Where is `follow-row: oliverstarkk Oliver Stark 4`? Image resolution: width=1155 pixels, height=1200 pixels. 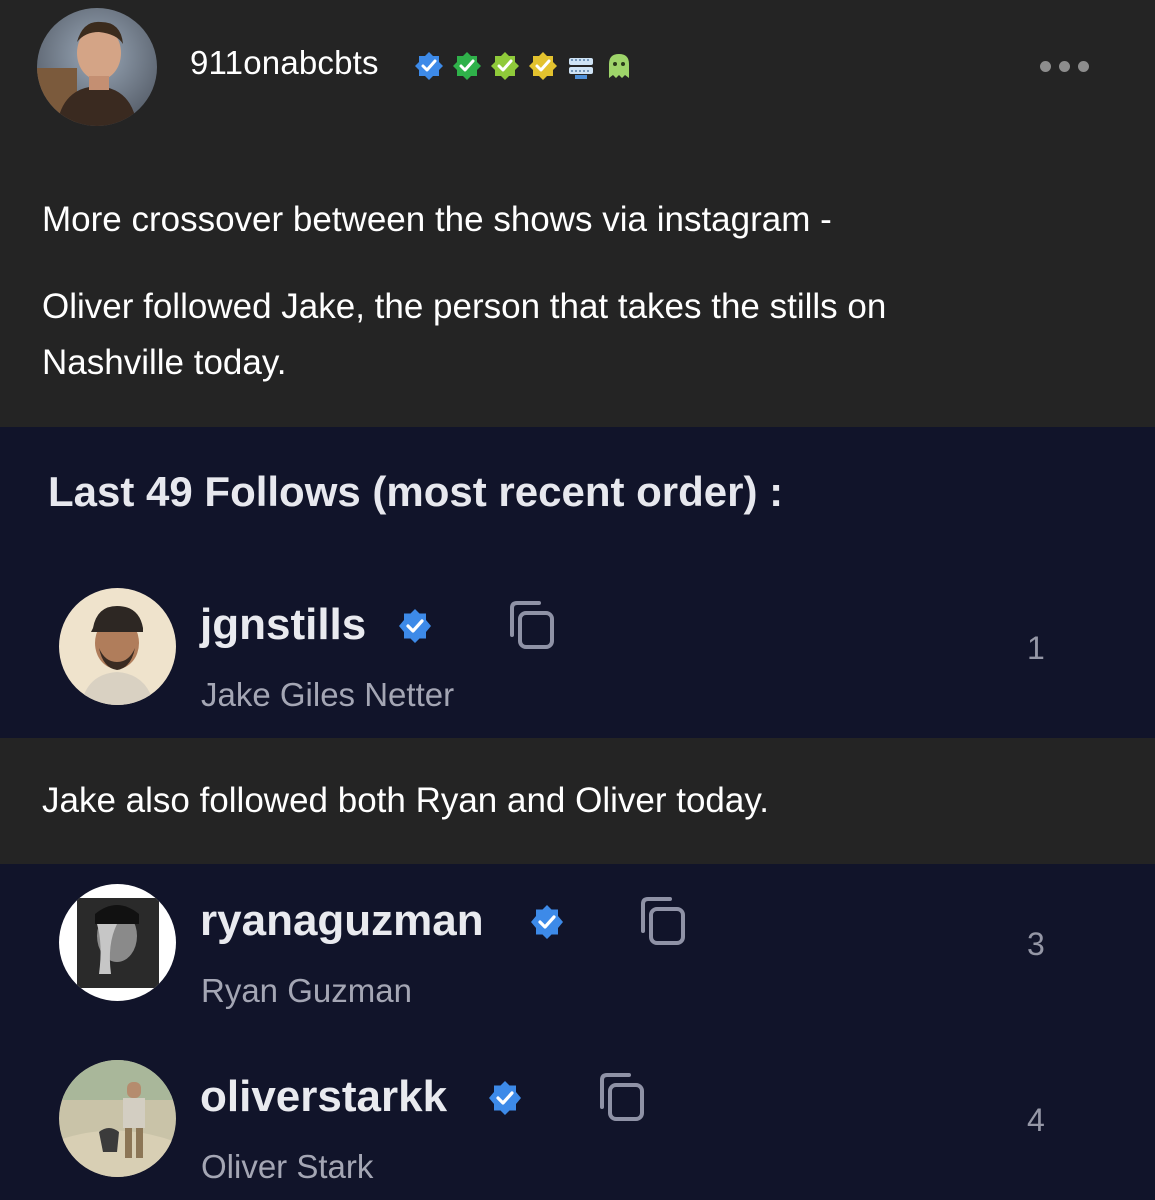 follow-row: oliverstarkk Oliver Stark 4 is located at coordinates (577, 1123).